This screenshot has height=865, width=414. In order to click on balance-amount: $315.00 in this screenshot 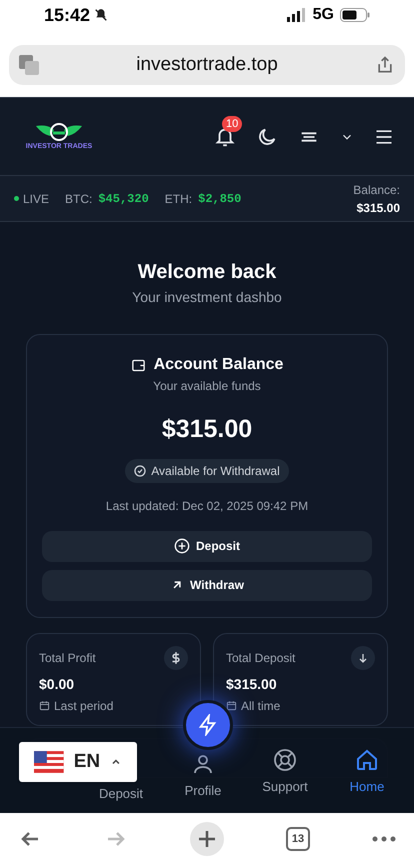, I will do `click(207, 429)`.